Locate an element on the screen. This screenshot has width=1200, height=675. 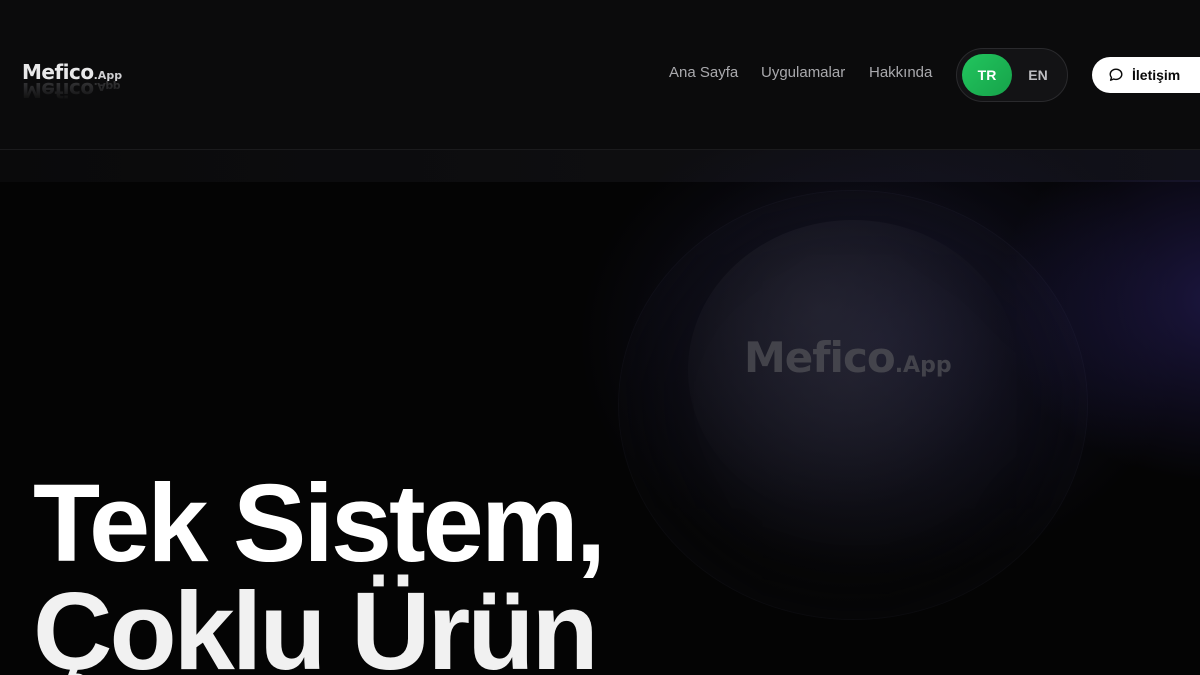
contact-button: İletişim is located at coordinates (1146, 75).